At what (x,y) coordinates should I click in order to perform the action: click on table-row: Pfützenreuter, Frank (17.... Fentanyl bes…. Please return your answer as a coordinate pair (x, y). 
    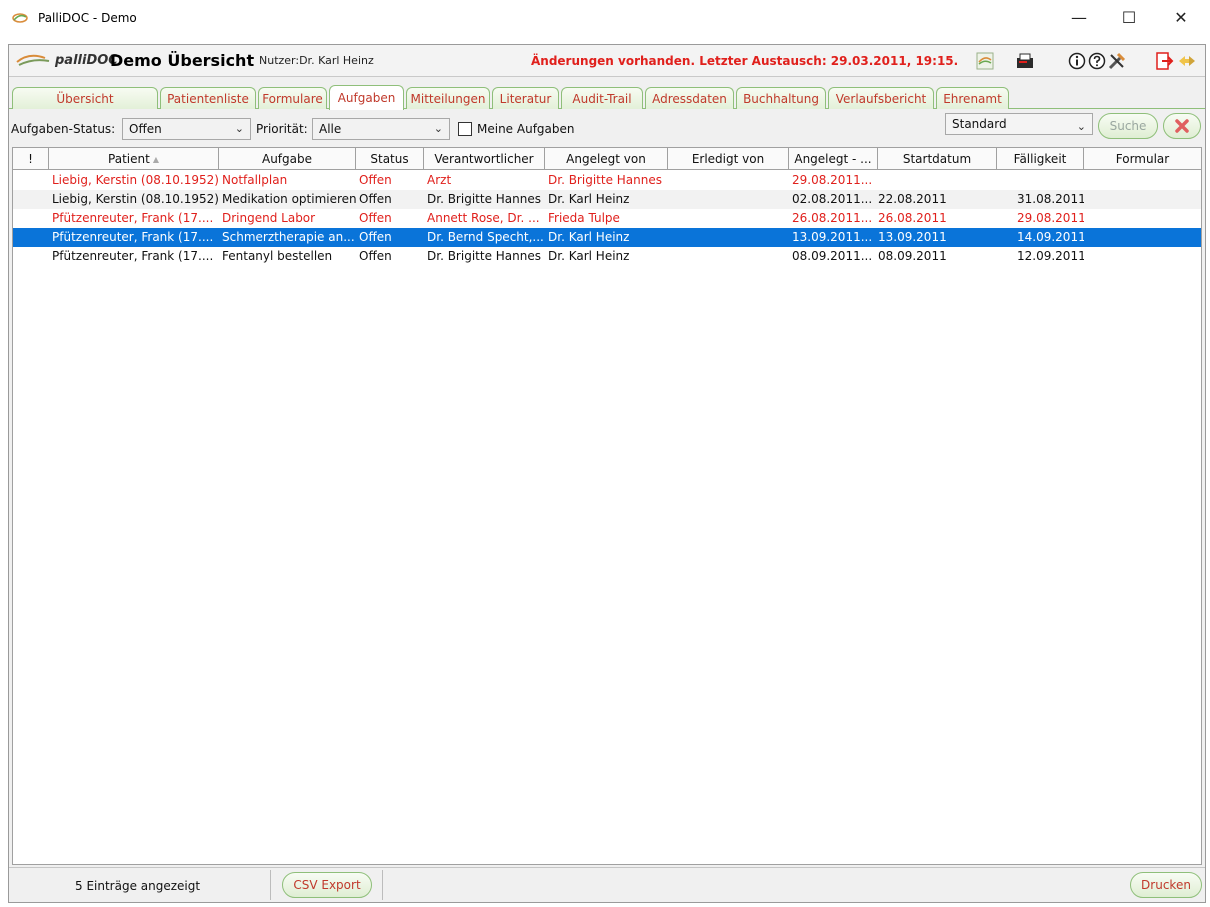
    Looking at the image, I should click on (607, 256).